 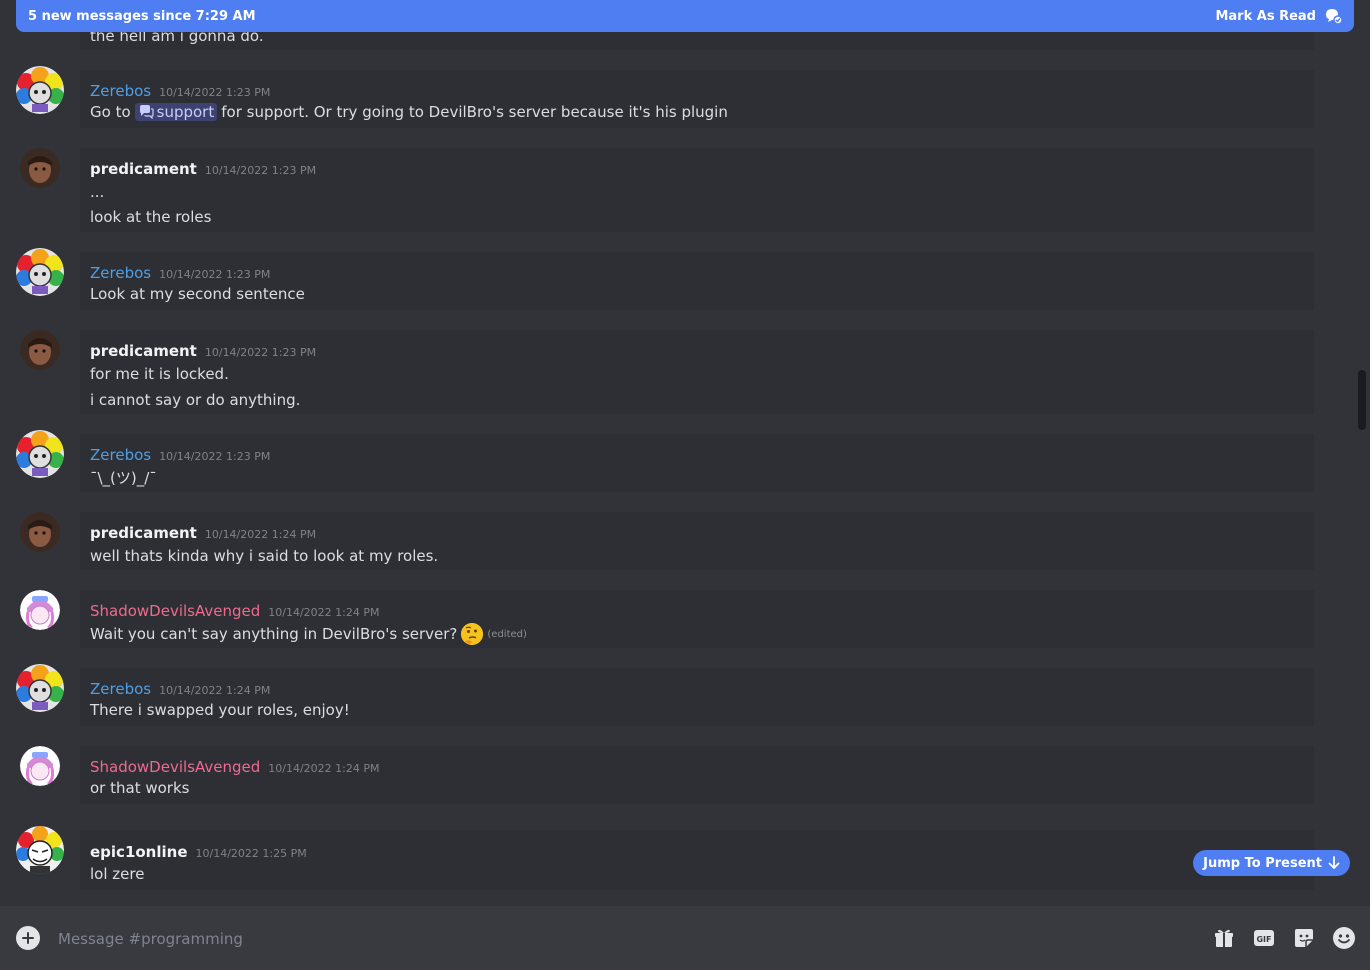 What do you see at coordinates (195, 400) in the screenshot?
I see `message-text: i cannot say or do anything.` at bounding box center [195, 400].